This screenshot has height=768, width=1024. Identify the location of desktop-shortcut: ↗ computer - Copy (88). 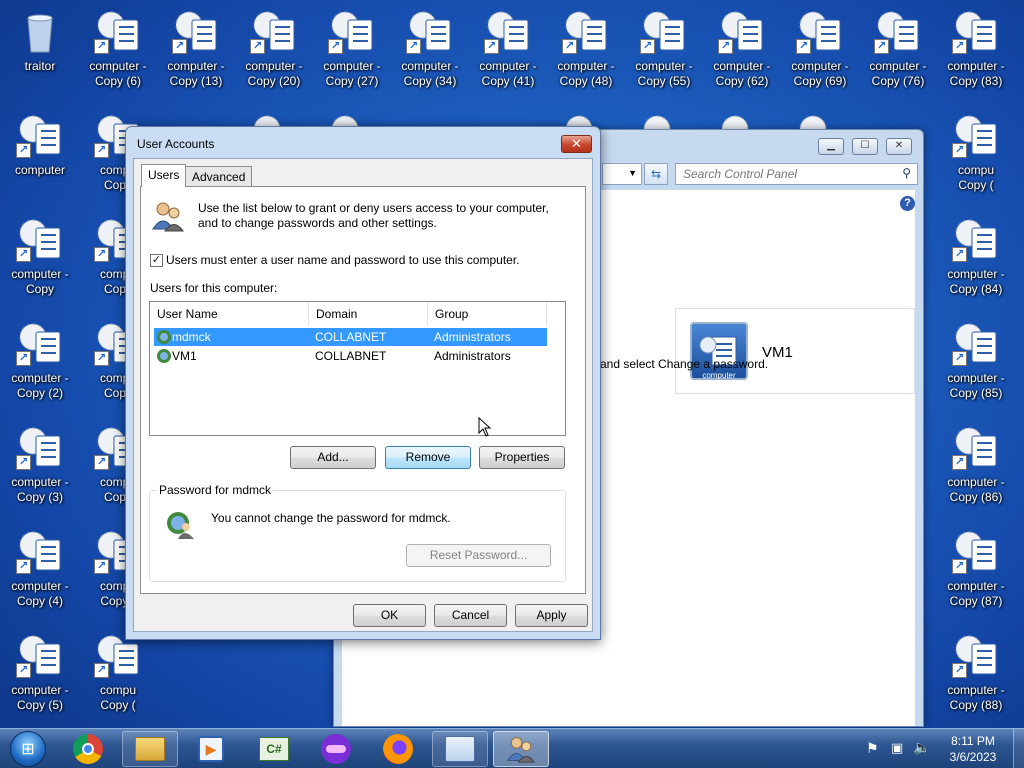
(976, 674).